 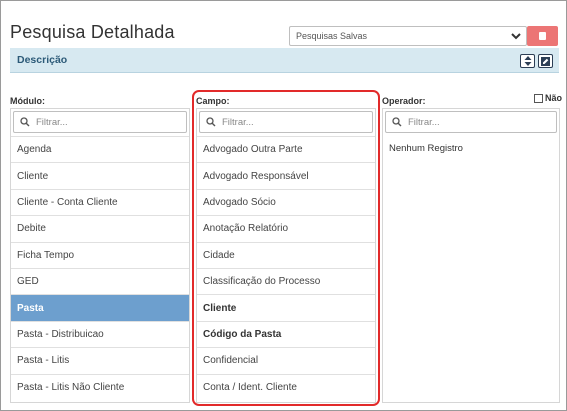 What do you see at coordinates (27, 101) in the screenshot?
I see `modulo-label: Módulo:` at bounding box center [27, 101].